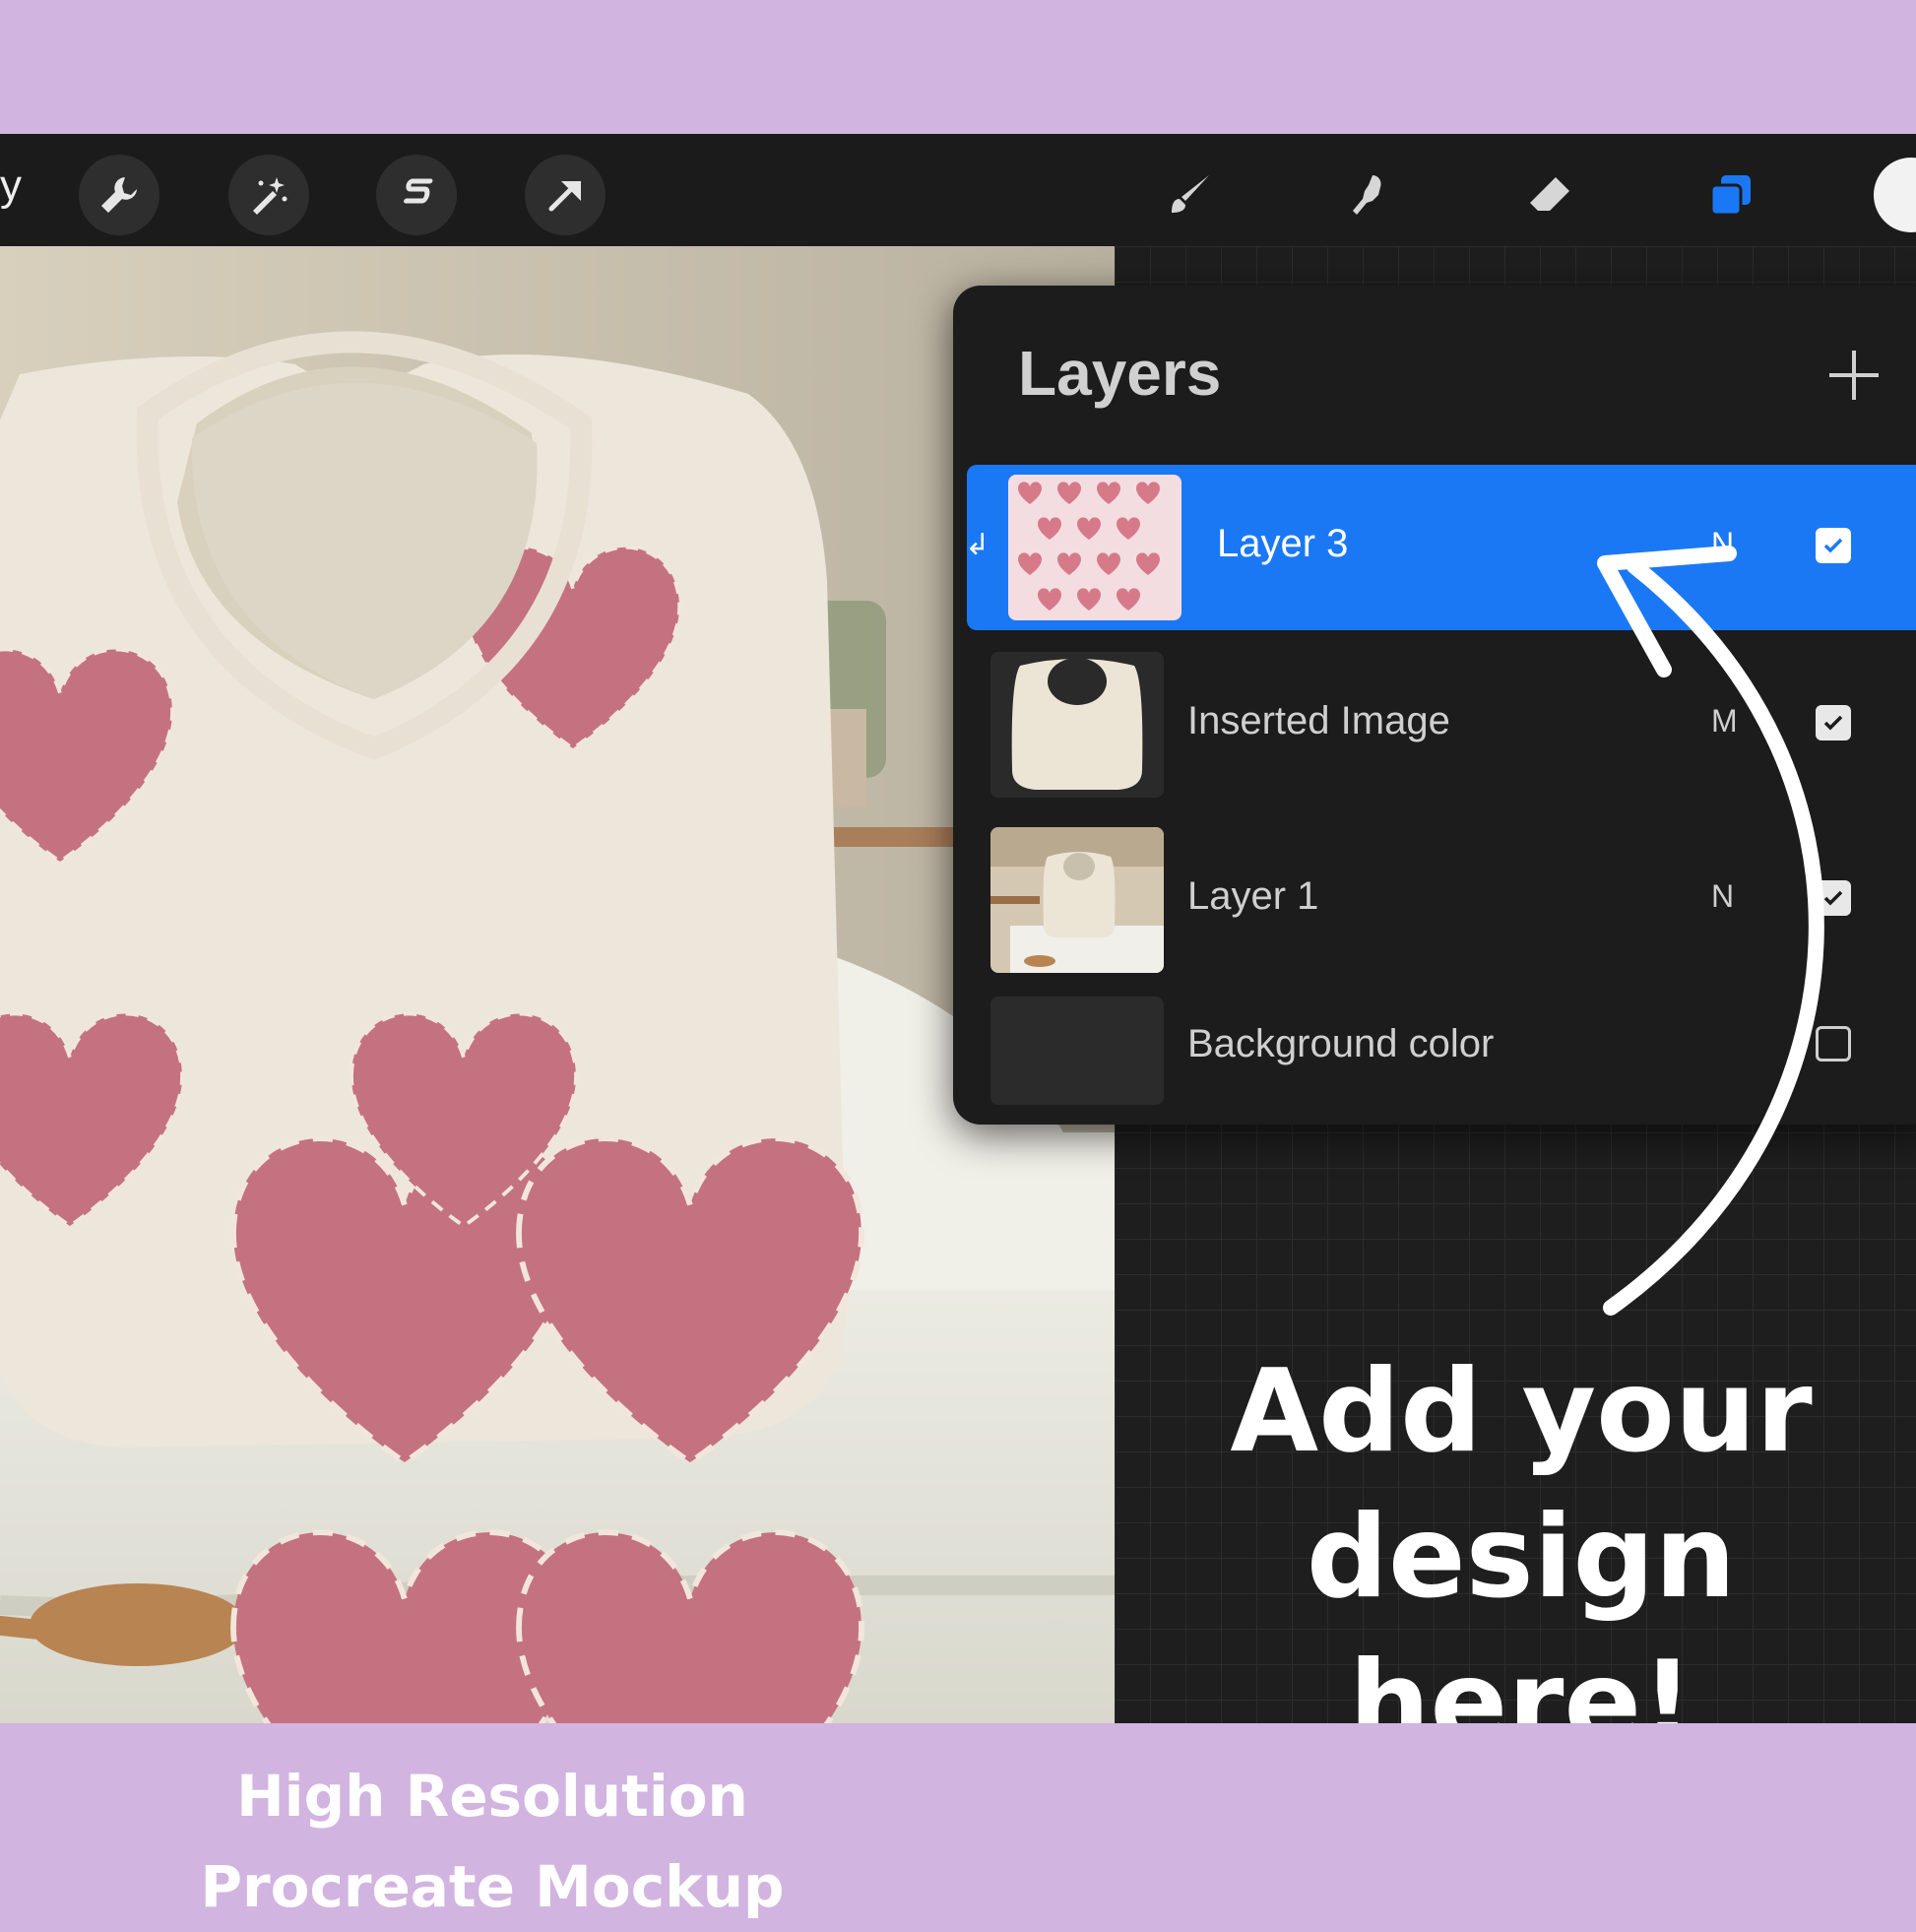 This screenshot has height=1932, width=1916. What do you see at coordinates (492, 1796) in the screenshot?
I see `footer-line-1: High Resolution` at bounding box center [492, 1796].